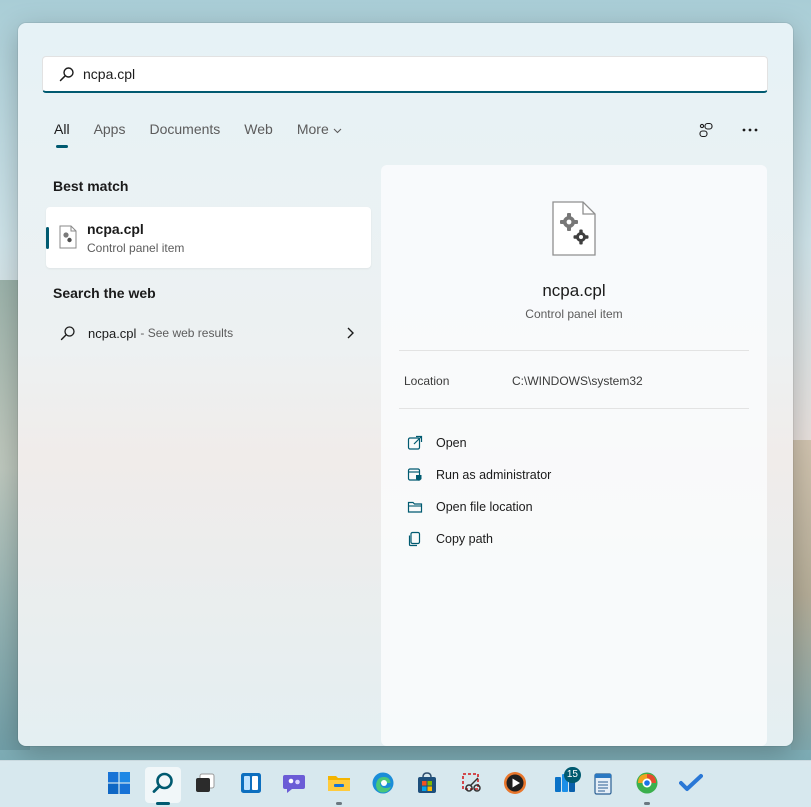 Image resolution: width=811 pixels, height=807 pixels. I want to click on preview-title: ncpa.cpl, so click(574, 290).